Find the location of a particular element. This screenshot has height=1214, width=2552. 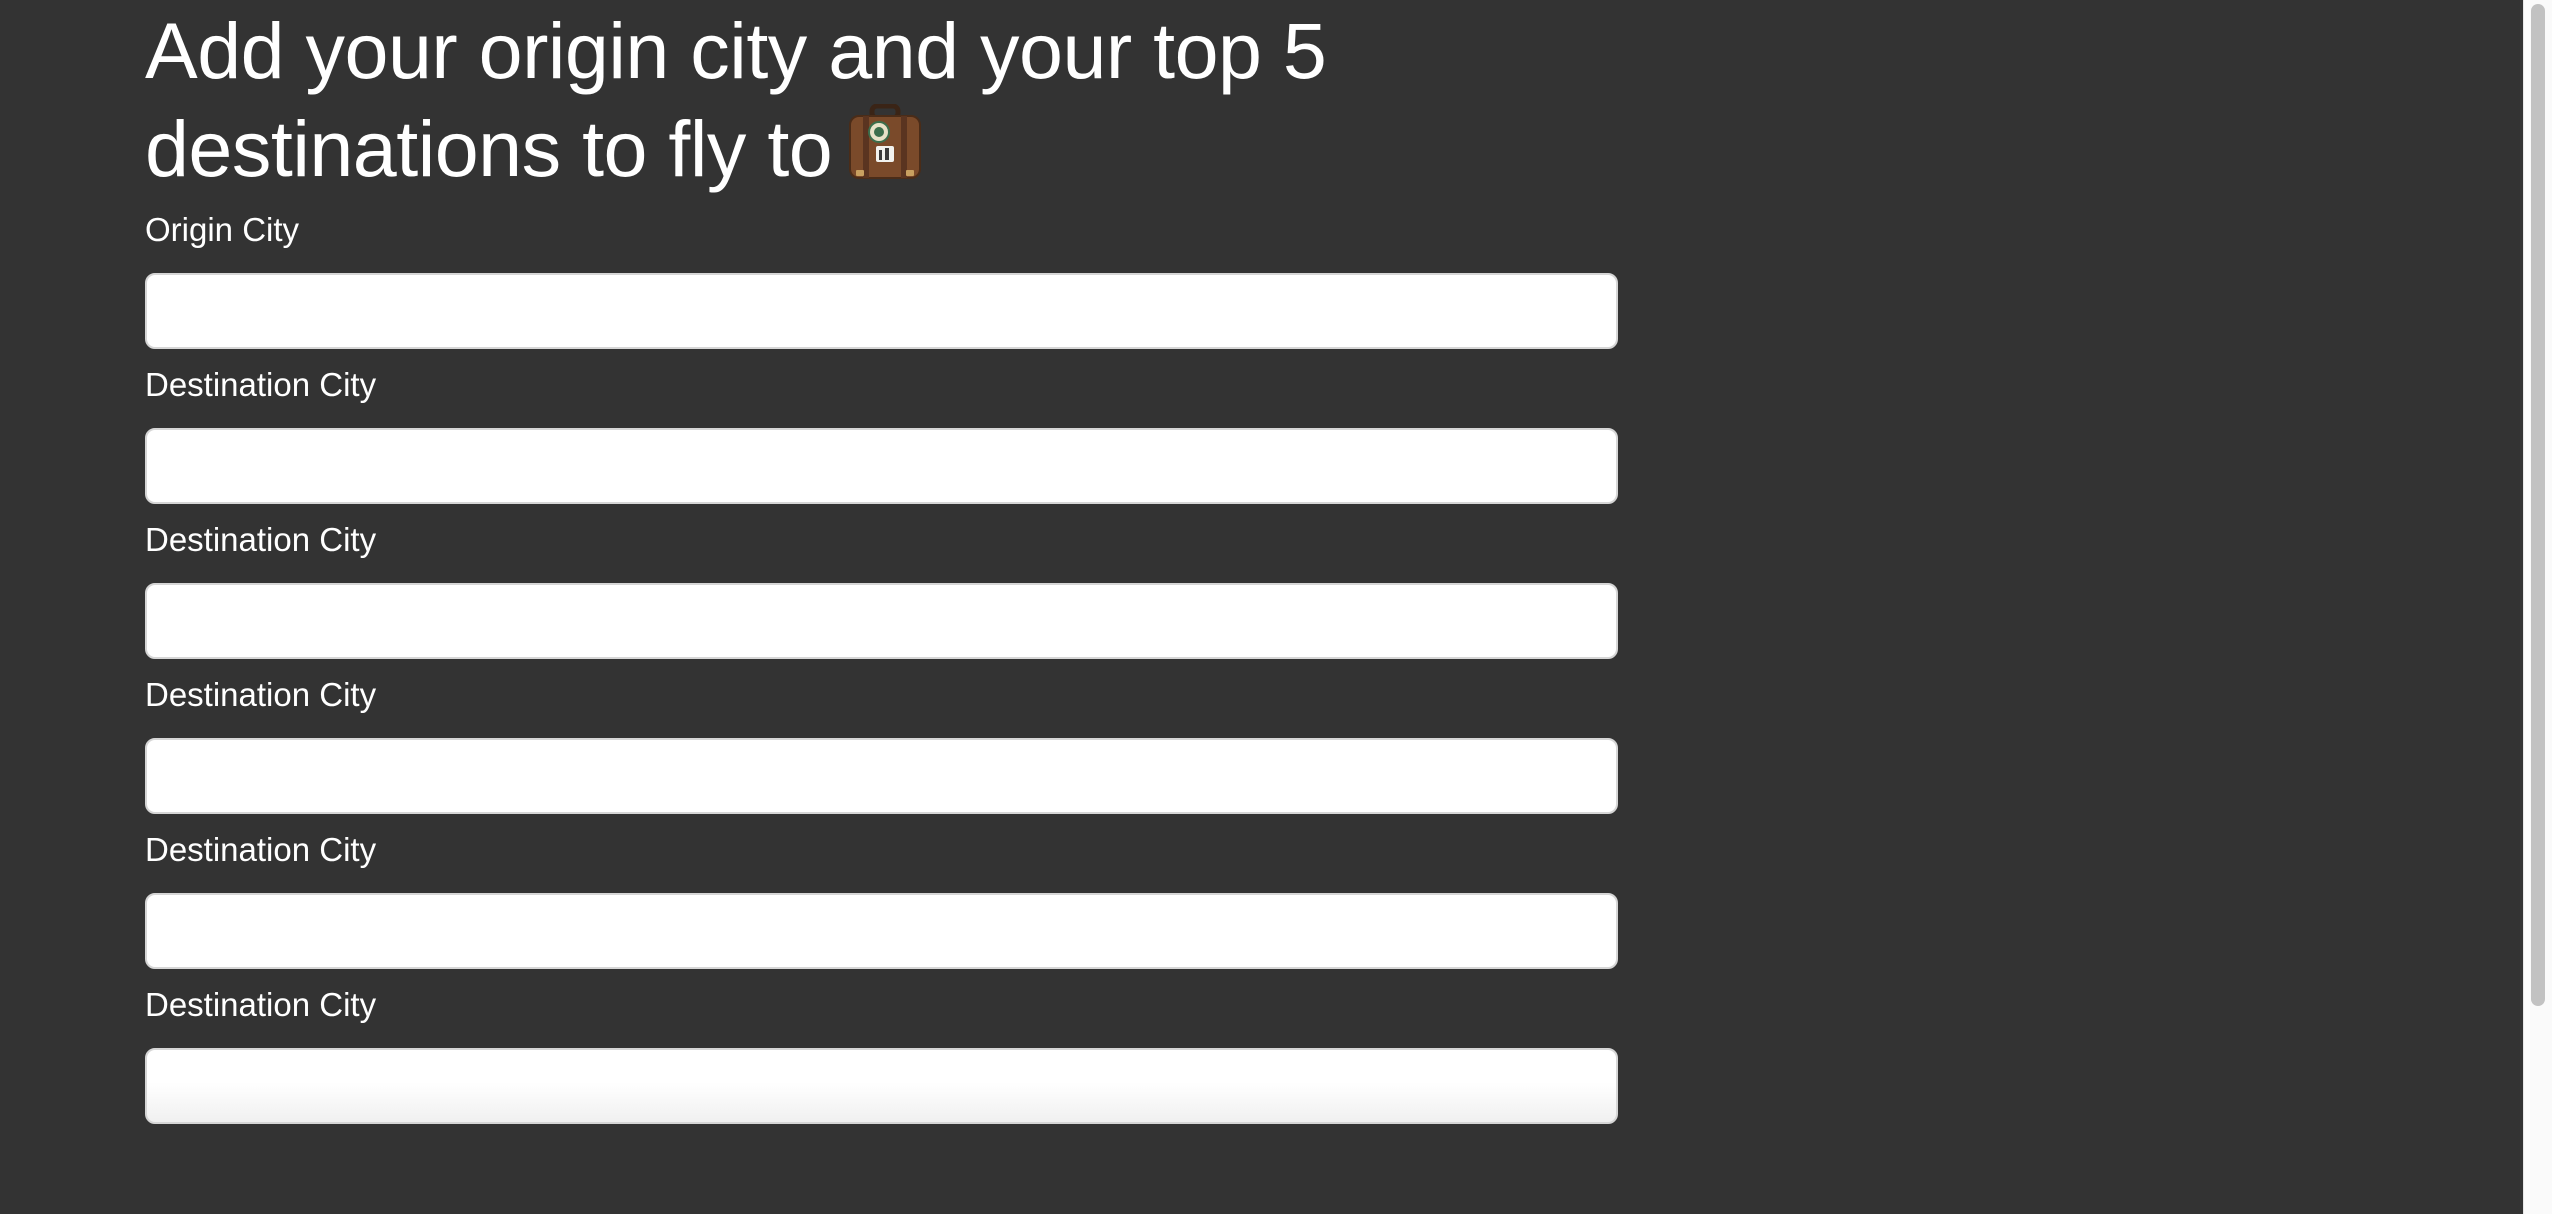

scrollbar-thumb is located at coordinates (2538, 505).